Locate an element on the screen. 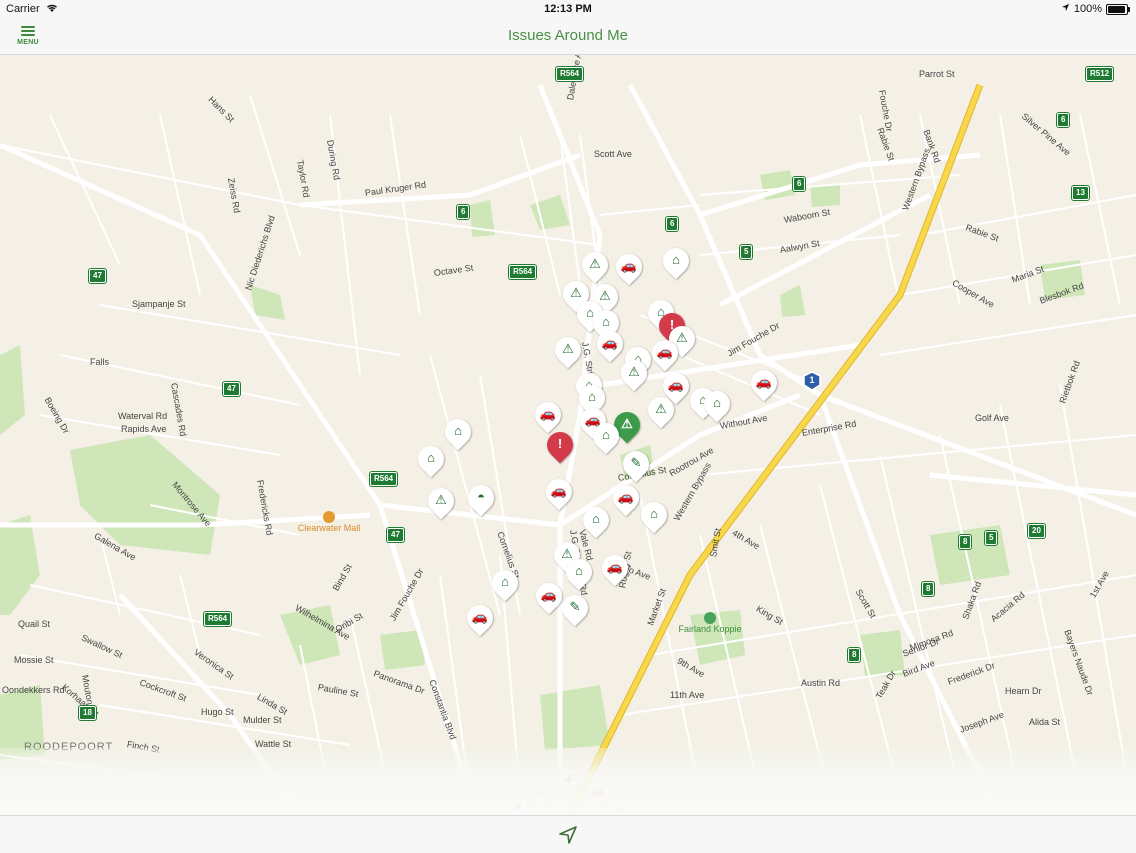 This screenshot has width=1136, height=853. poi-fairland-koppie: Fairland Koppie is located at coordinates (710, 623).